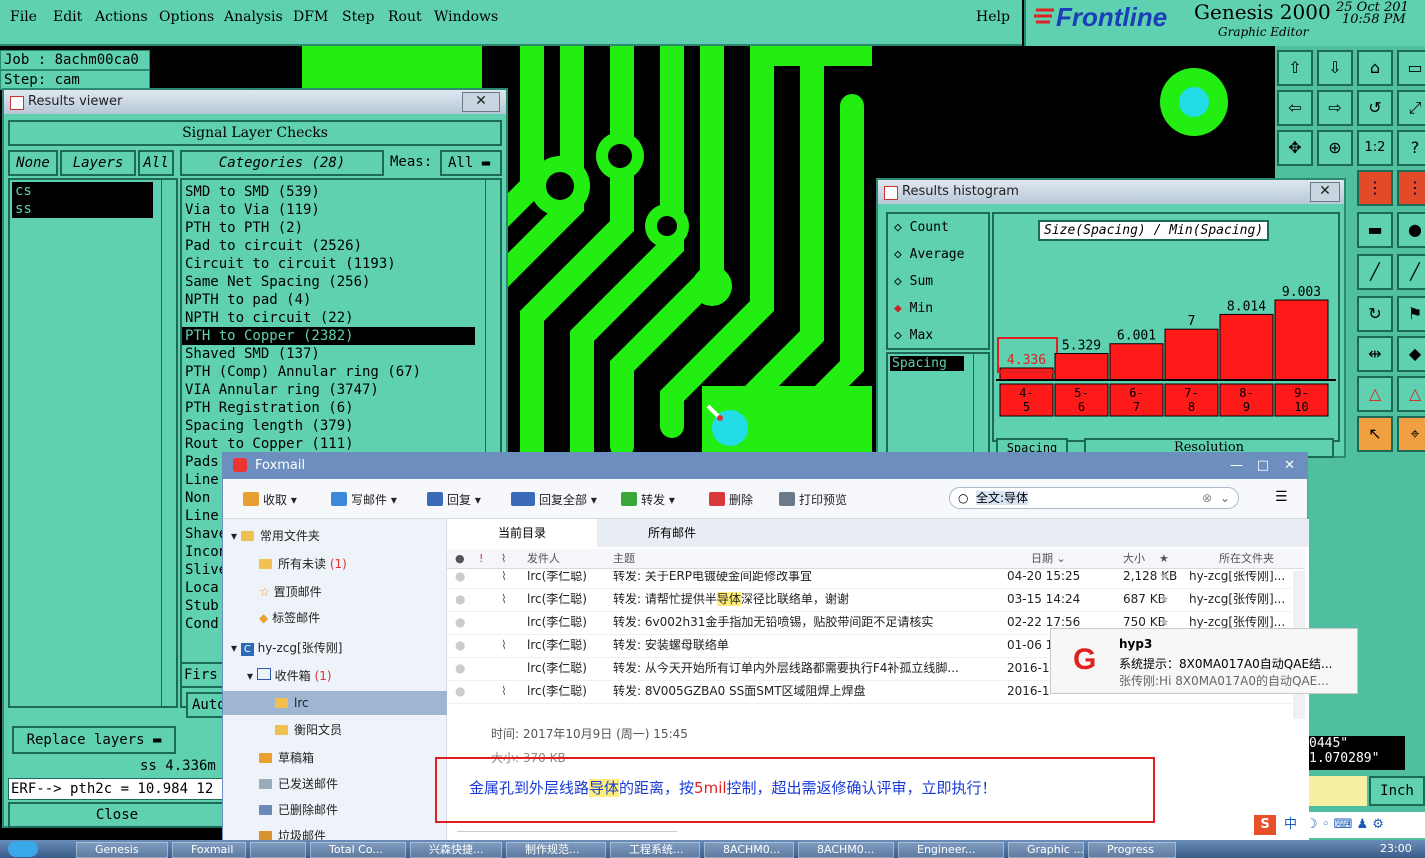 The image size is (1425, 858). I want to click on menu-options: Options, so click(186, 17).